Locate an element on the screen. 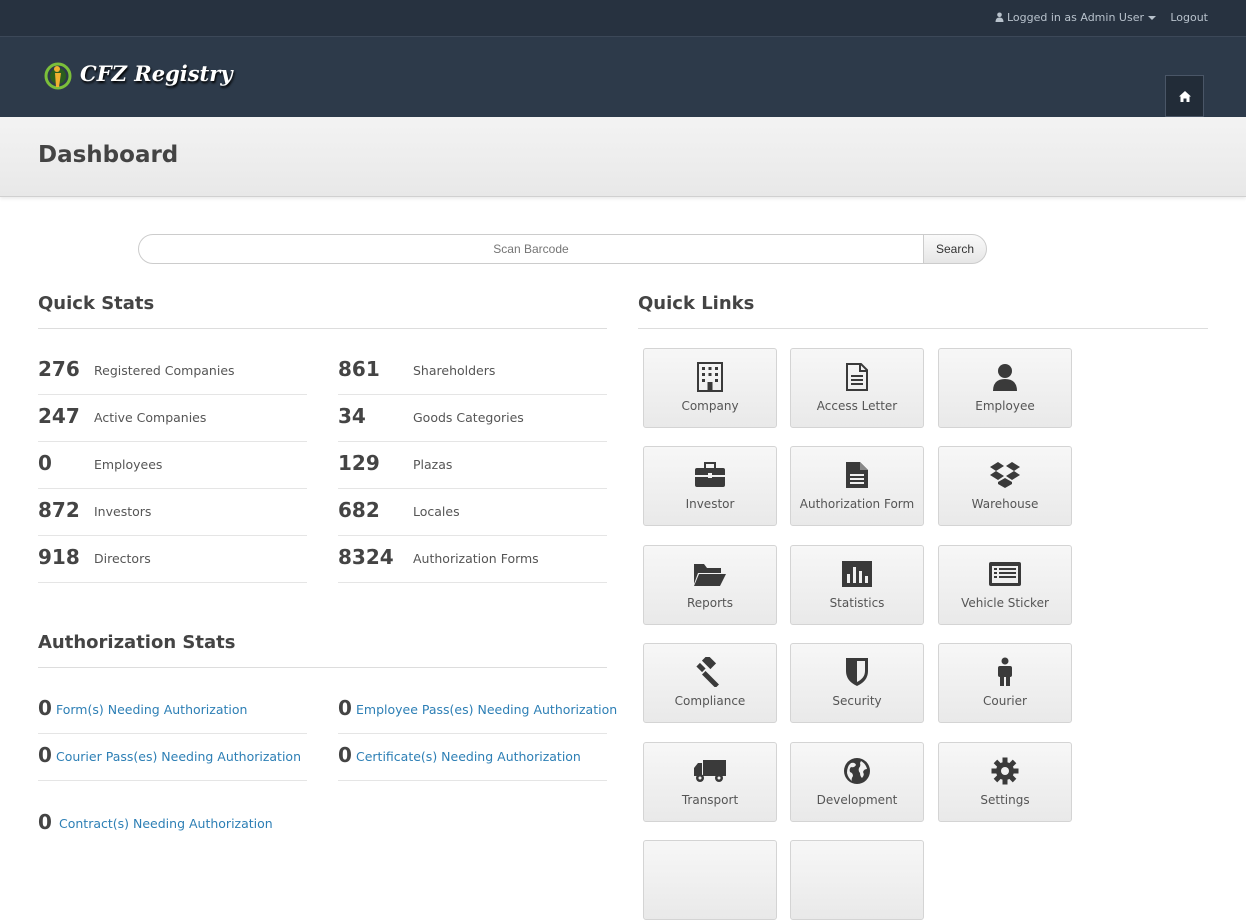 This screenshot has height=920, width=1246. quick-link-employee: Employee is located at coordinates (1005, 388).